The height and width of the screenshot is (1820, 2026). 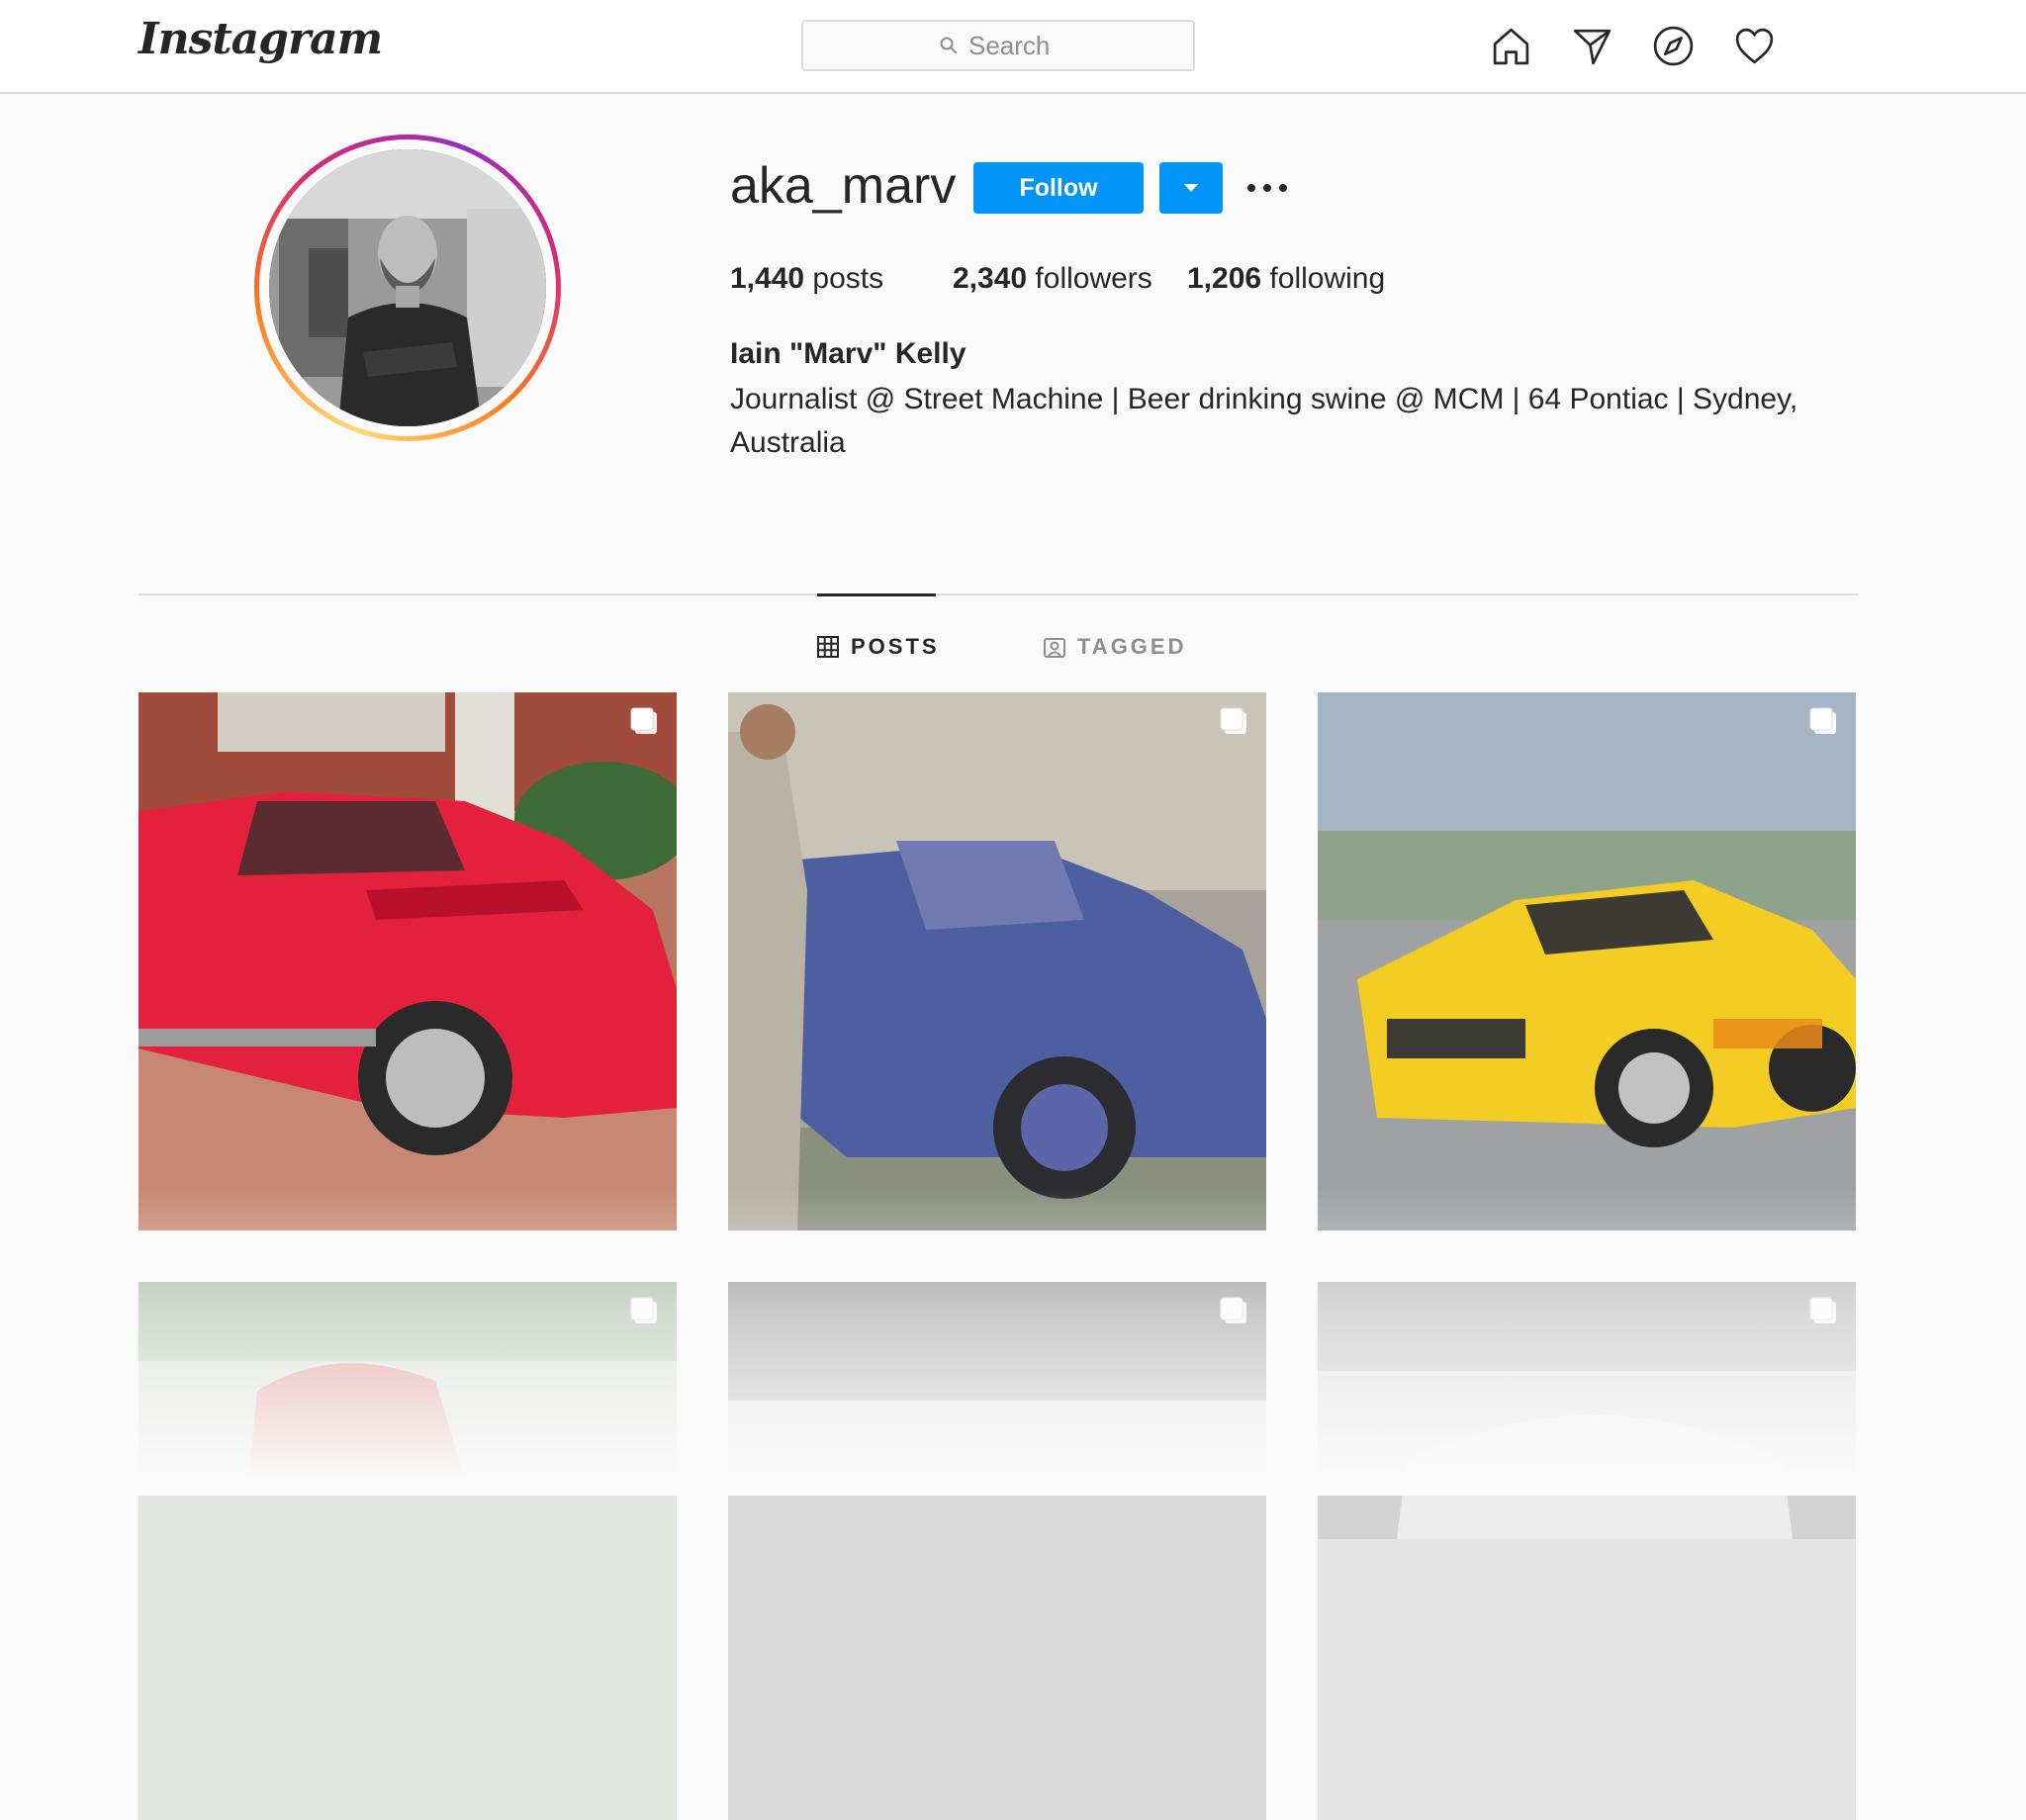 I want to click on posts-stat: 1,440 posts, so click(x=847, y=279).